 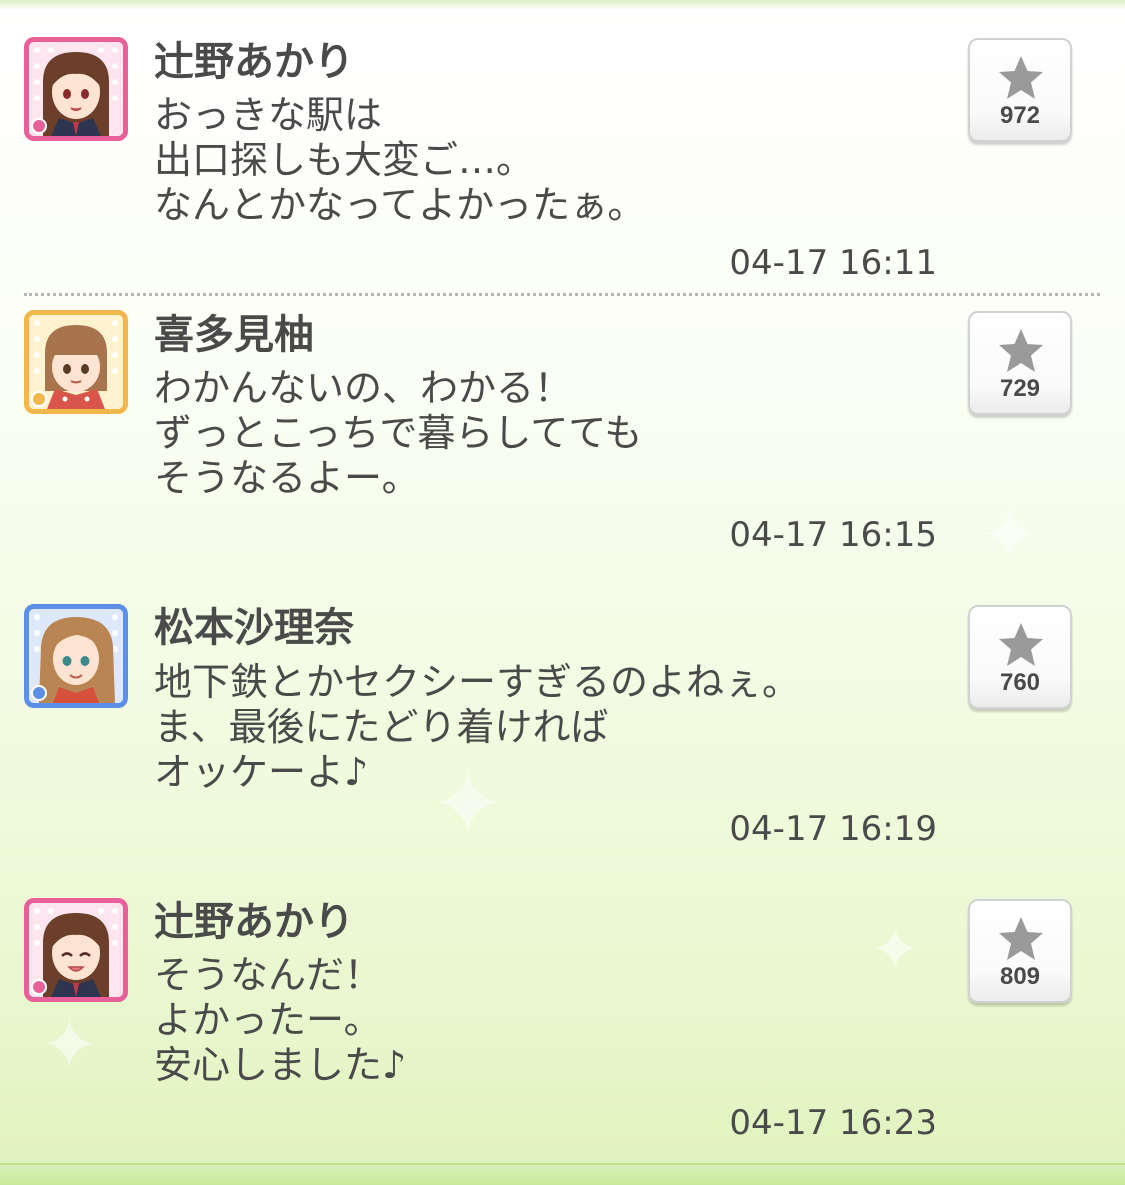 What do you see at coordinates (400, 205) in the screenshot?
I see `post-text-line: なんとかなってよかったぁ。` at bounding box center [400, 205].